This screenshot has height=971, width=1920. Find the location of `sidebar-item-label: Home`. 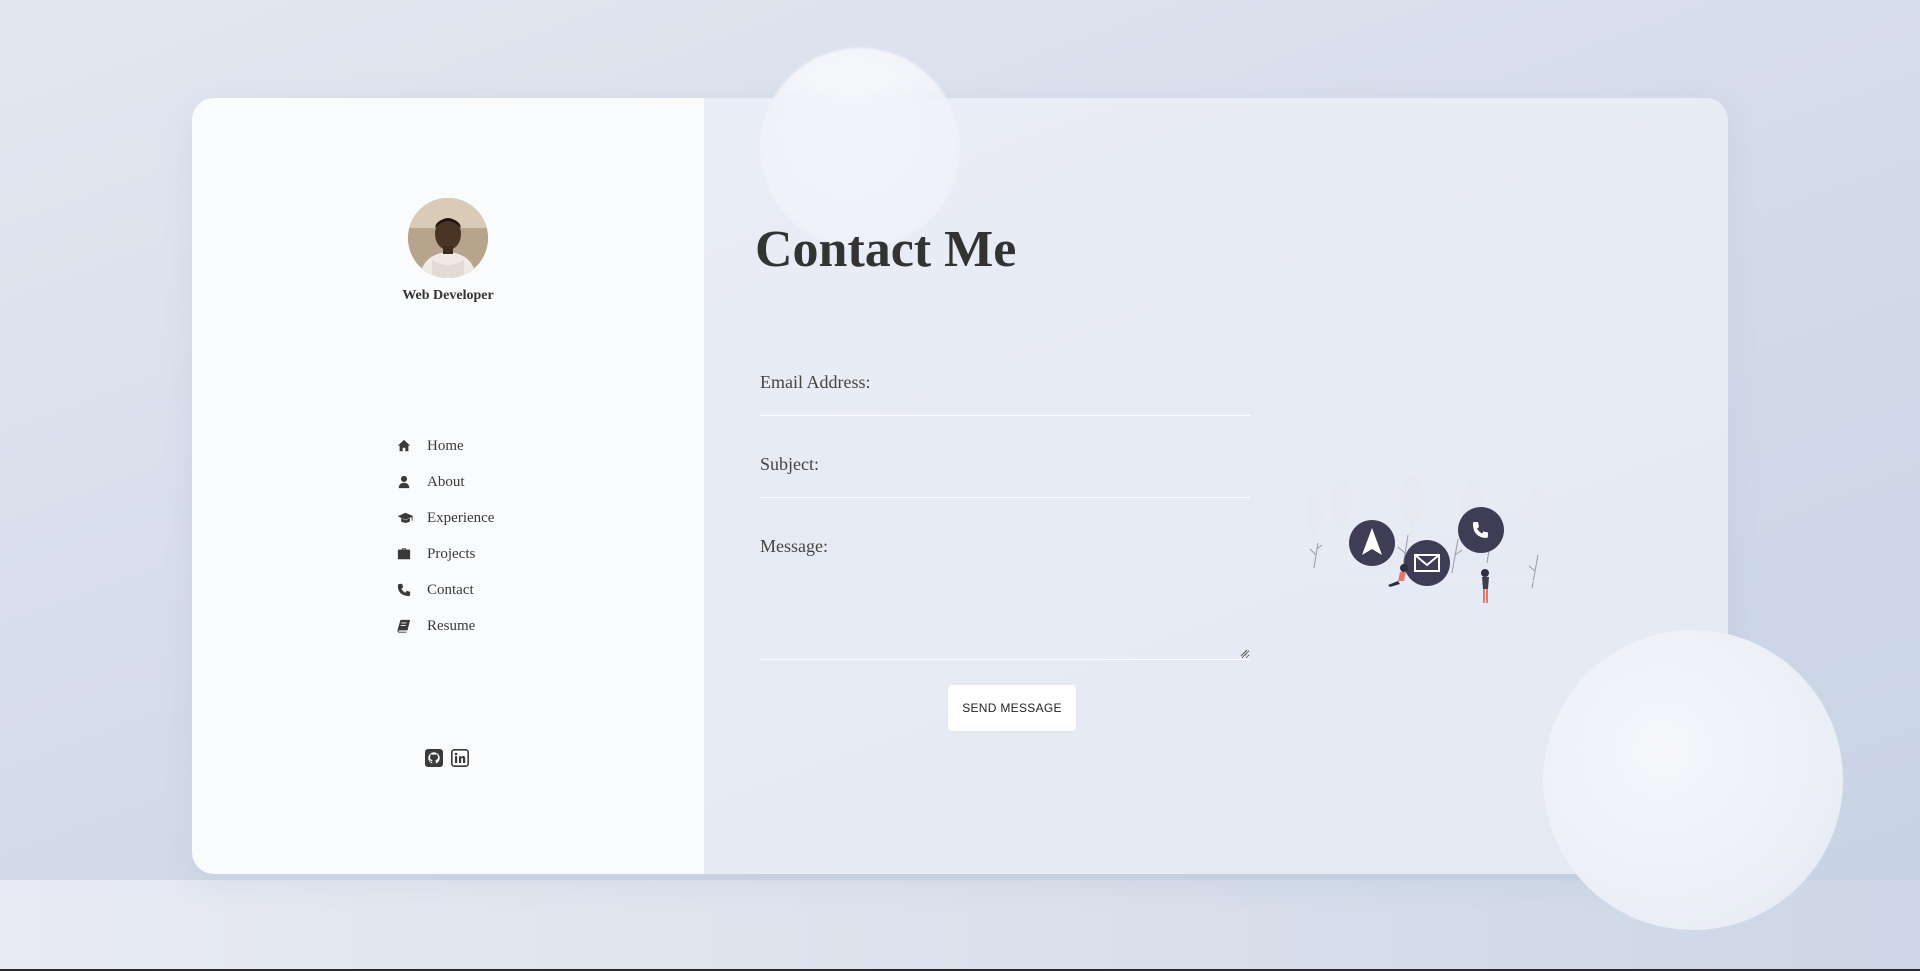

sidebar-item-label: Home is located at coordinates (445, 445).